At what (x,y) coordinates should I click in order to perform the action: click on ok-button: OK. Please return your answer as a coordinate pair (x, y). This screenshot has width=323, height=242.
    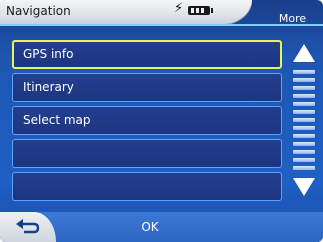
    Looking at the image, I should click on (150, 227).